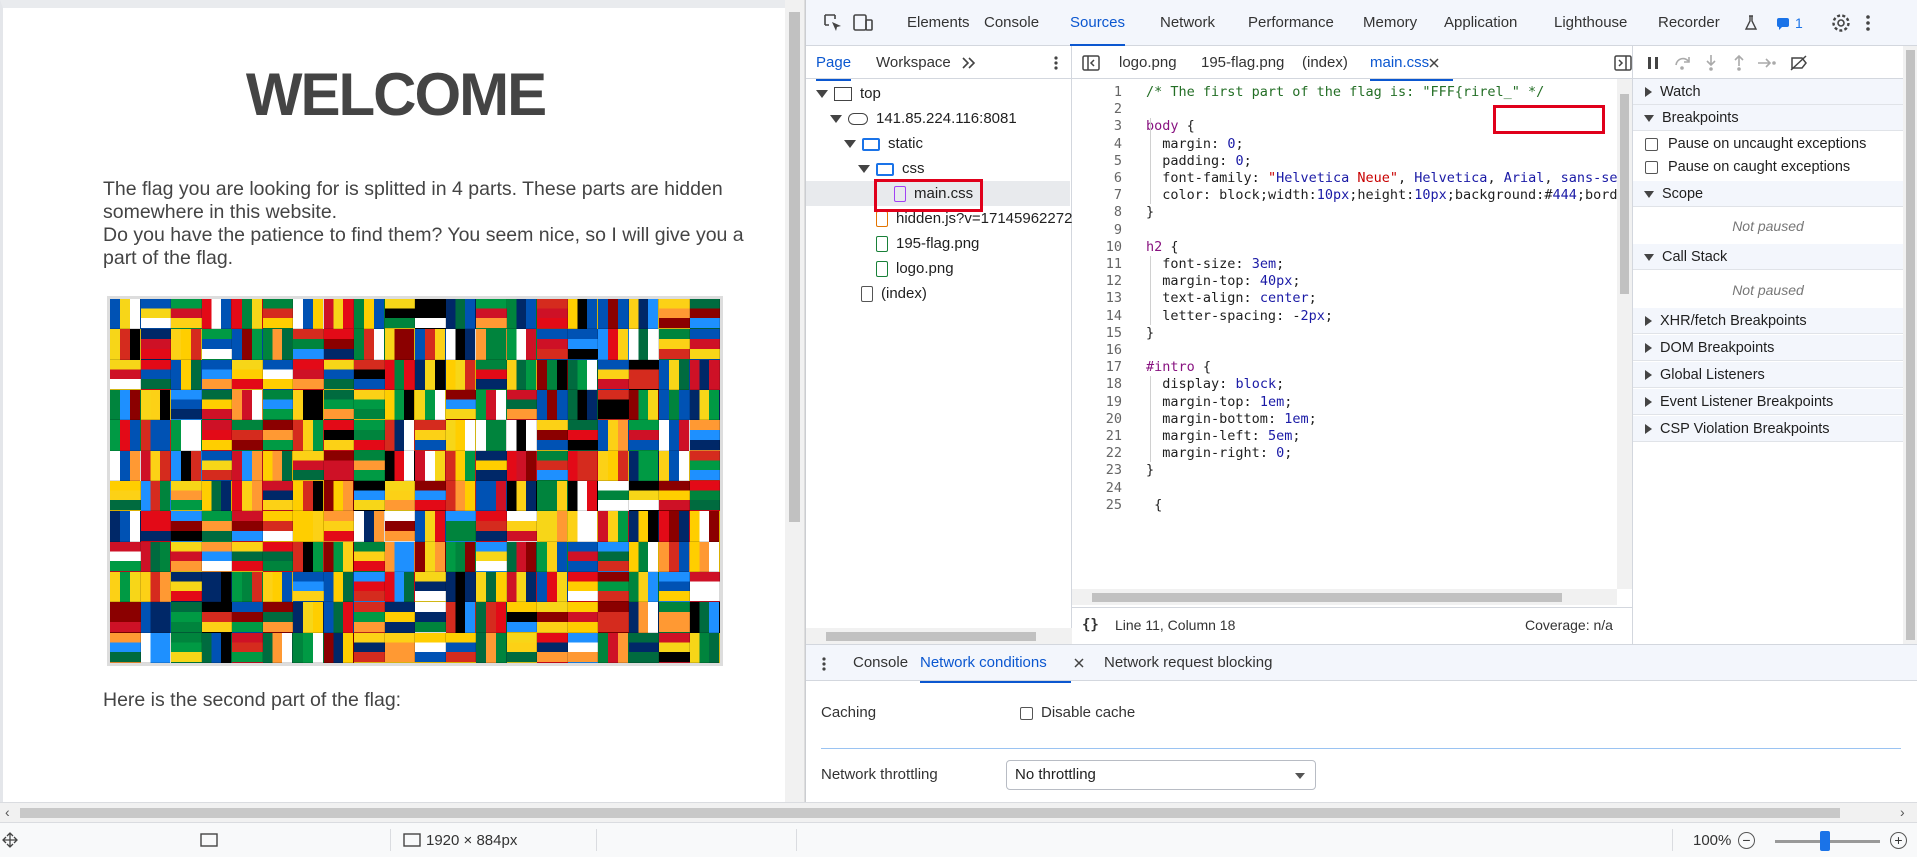  What do you see at coordinates (1434, 63) in the screenshot?
I see `close-tab-icon` at bounding box center [1434, 63].